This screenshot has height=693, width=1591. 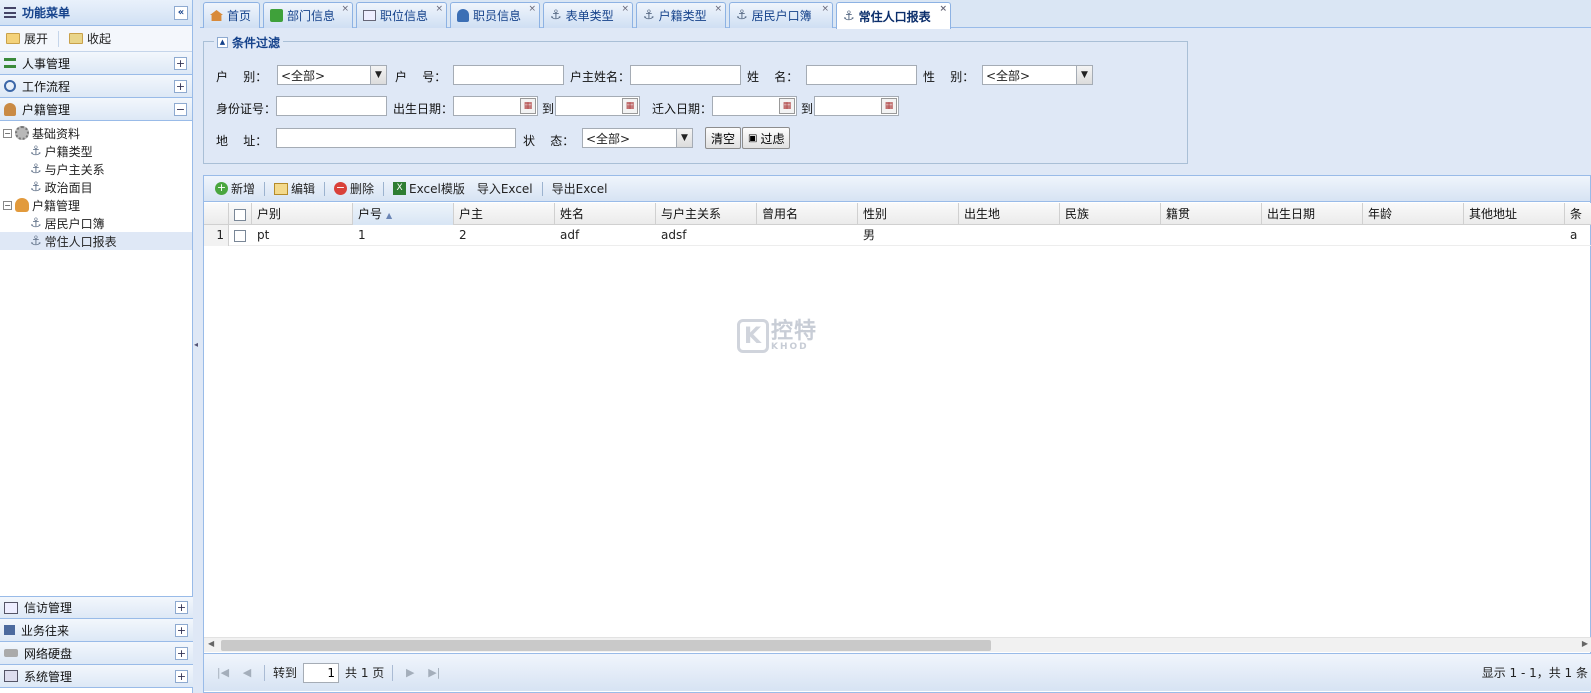 I want to click on accordion-yewu: 业务往来 +, so click(x=96, y=630).